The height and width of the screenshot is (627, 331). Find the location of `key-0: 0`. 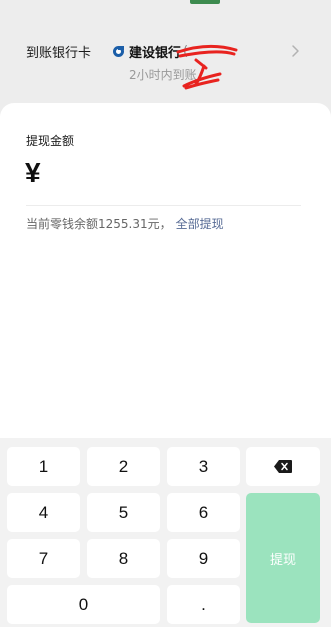

key-0: 0 is located at coordinates (83, 604).